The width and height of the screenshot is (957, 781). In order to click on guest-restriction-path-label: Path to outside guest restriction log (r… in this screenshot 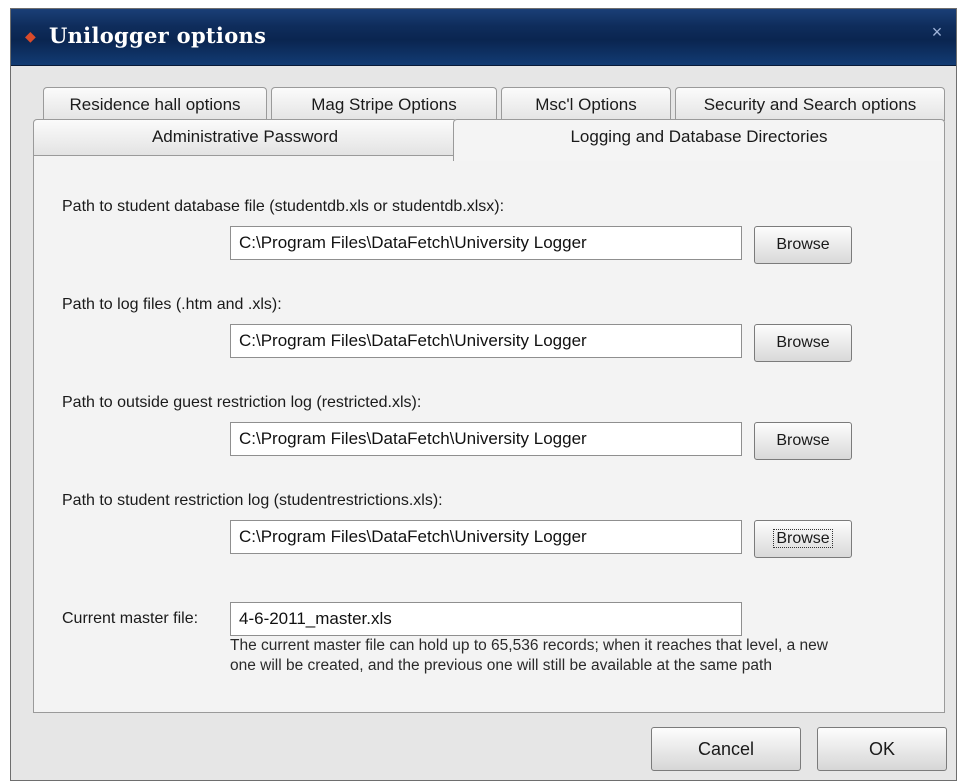, I will do `click(242, 402)`.